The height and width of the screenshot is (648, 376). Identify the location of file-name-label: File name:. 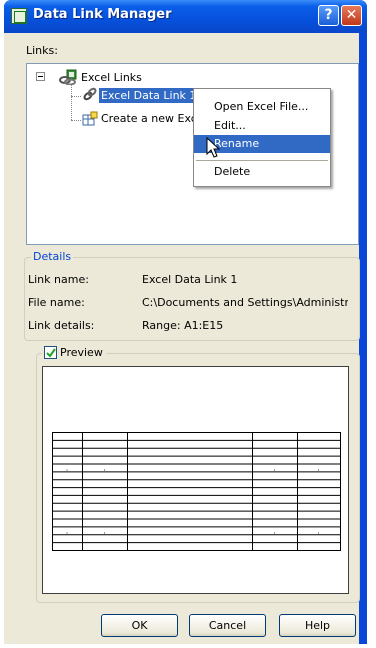
(56, 302).